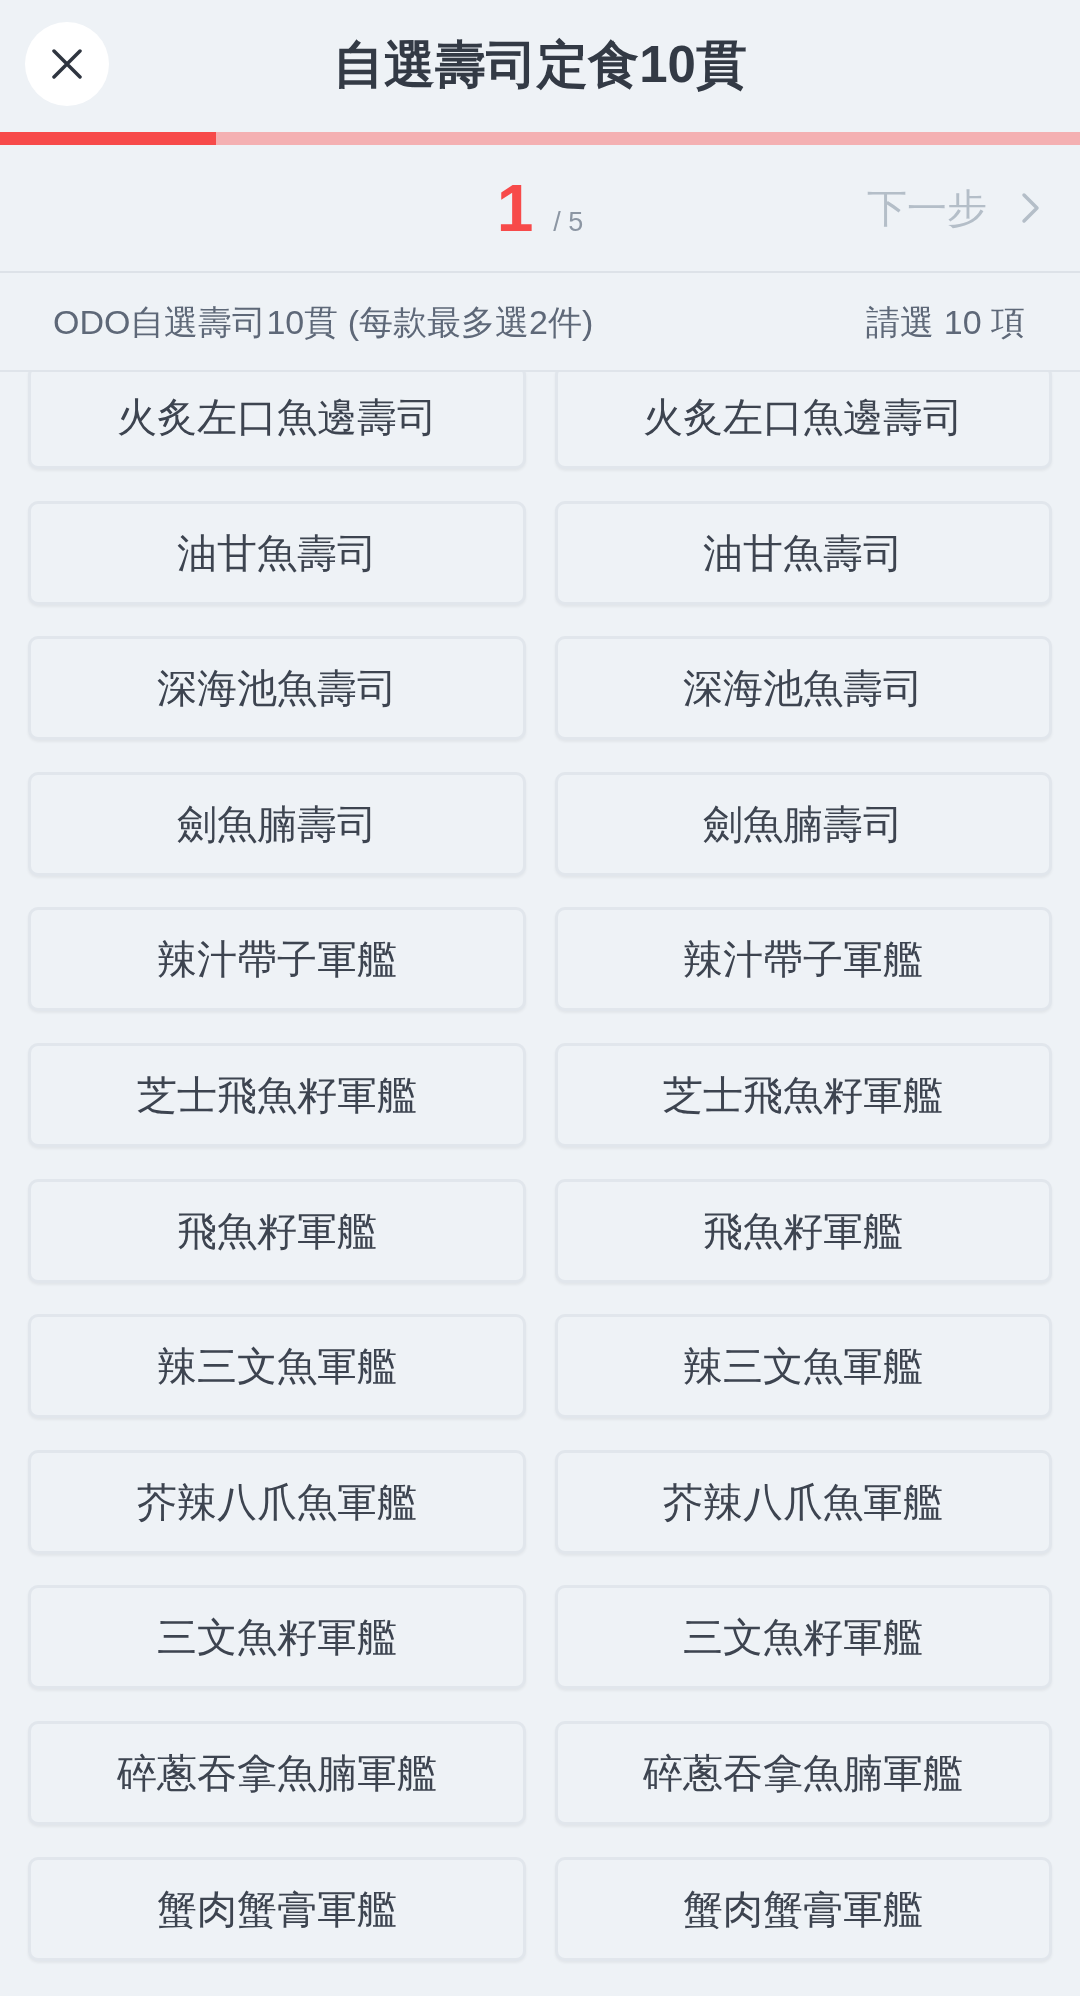 This screenshot has width=1080, height=1996. What do you see at coordinates (568, 222) in the screenshot?
I see `total-steps: / 5` at bounding box center [568, 222].